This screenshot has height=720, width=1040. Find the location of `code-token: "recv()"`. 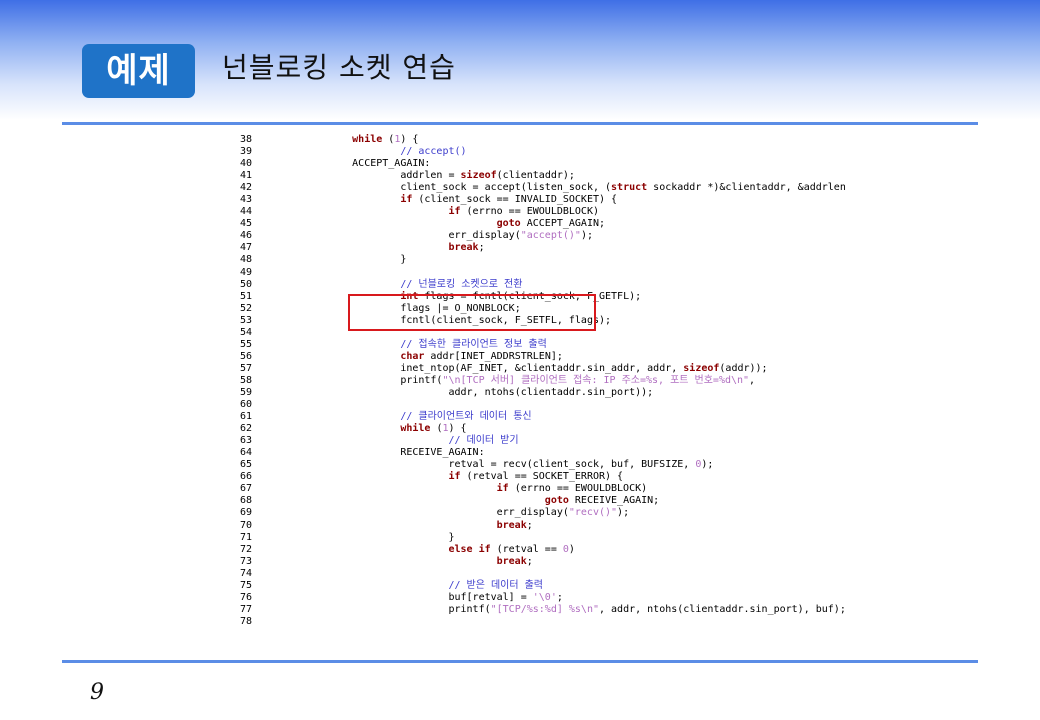

code-token: "recv()" is located at coordinates (593, 513).